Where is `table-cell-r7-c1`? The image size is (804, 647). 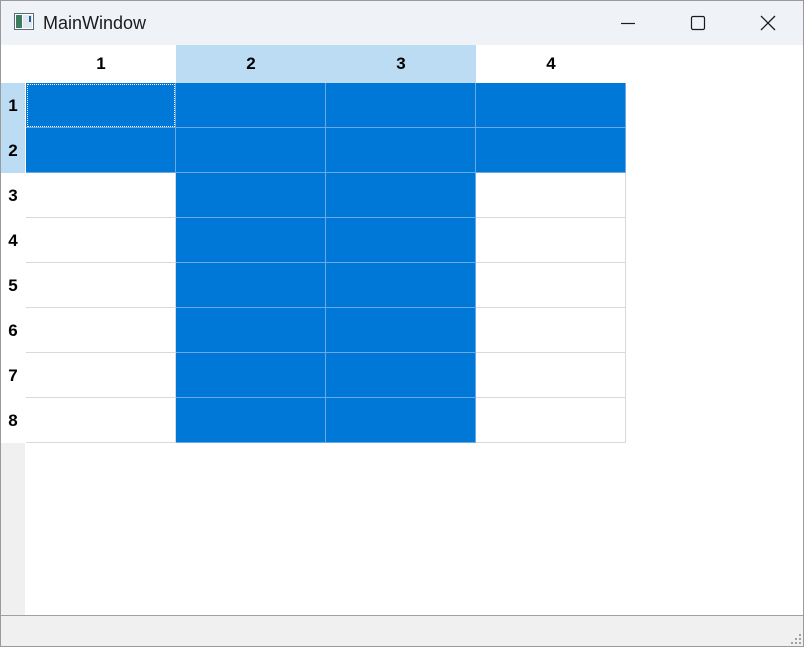
table-cell-r7-c1 is located at coordinates (101, 375).